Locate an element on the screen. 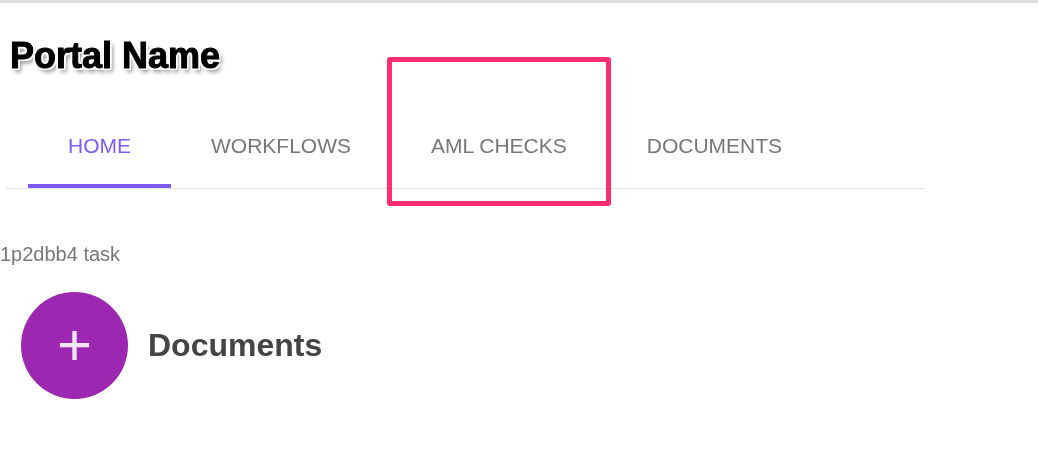 This screenshot has height=466, width=1038. tab: HOME is located at coordinates (99, 153).